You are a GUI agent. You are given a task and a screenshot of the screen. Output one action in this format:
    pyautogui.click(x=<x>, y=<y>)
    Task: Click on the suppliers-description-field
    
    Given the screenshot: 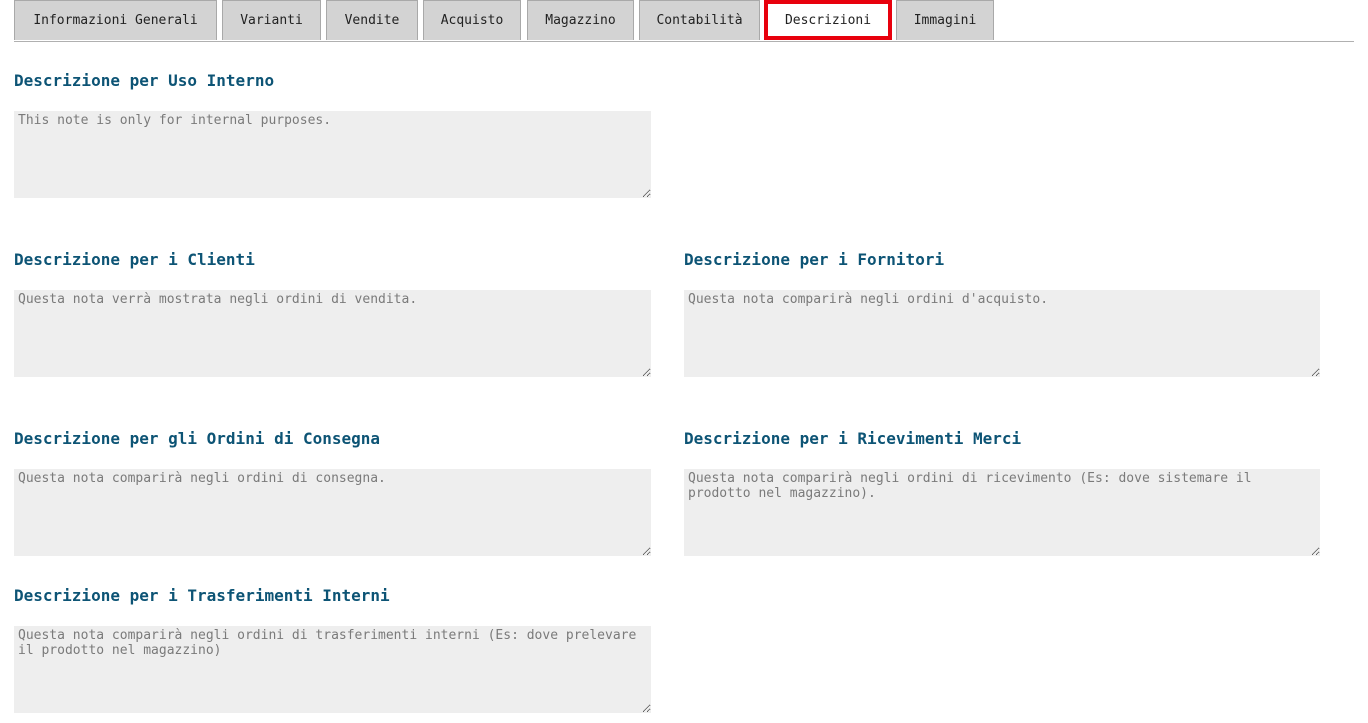 What is the action you would take?
    pyautogui.click(x=1002, y=333)
    